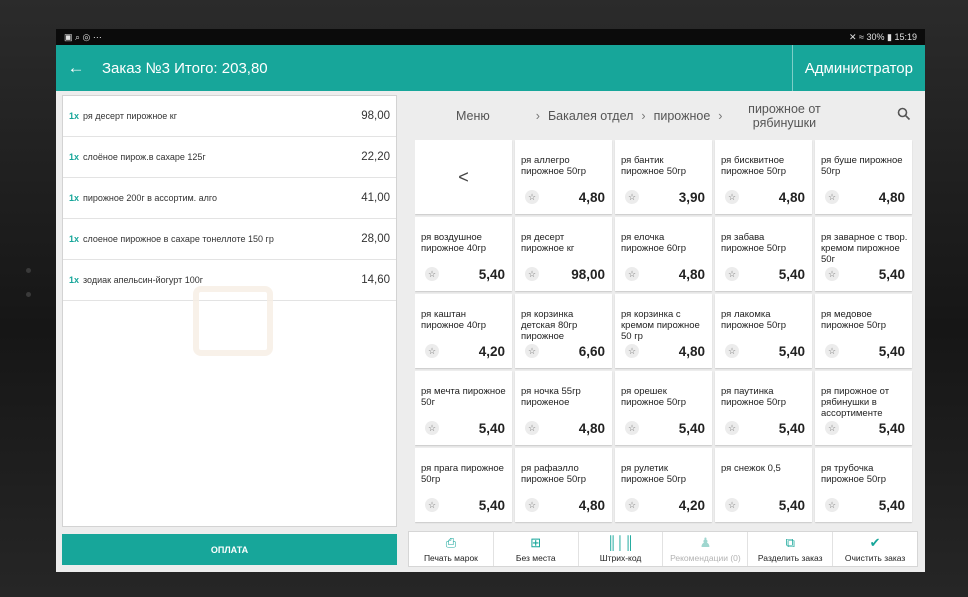  What do you see at coordinates (862, 166) in the screenshot?
I see `product-name: ря буше пирожное 50гр` at bounding box center [862, 166].